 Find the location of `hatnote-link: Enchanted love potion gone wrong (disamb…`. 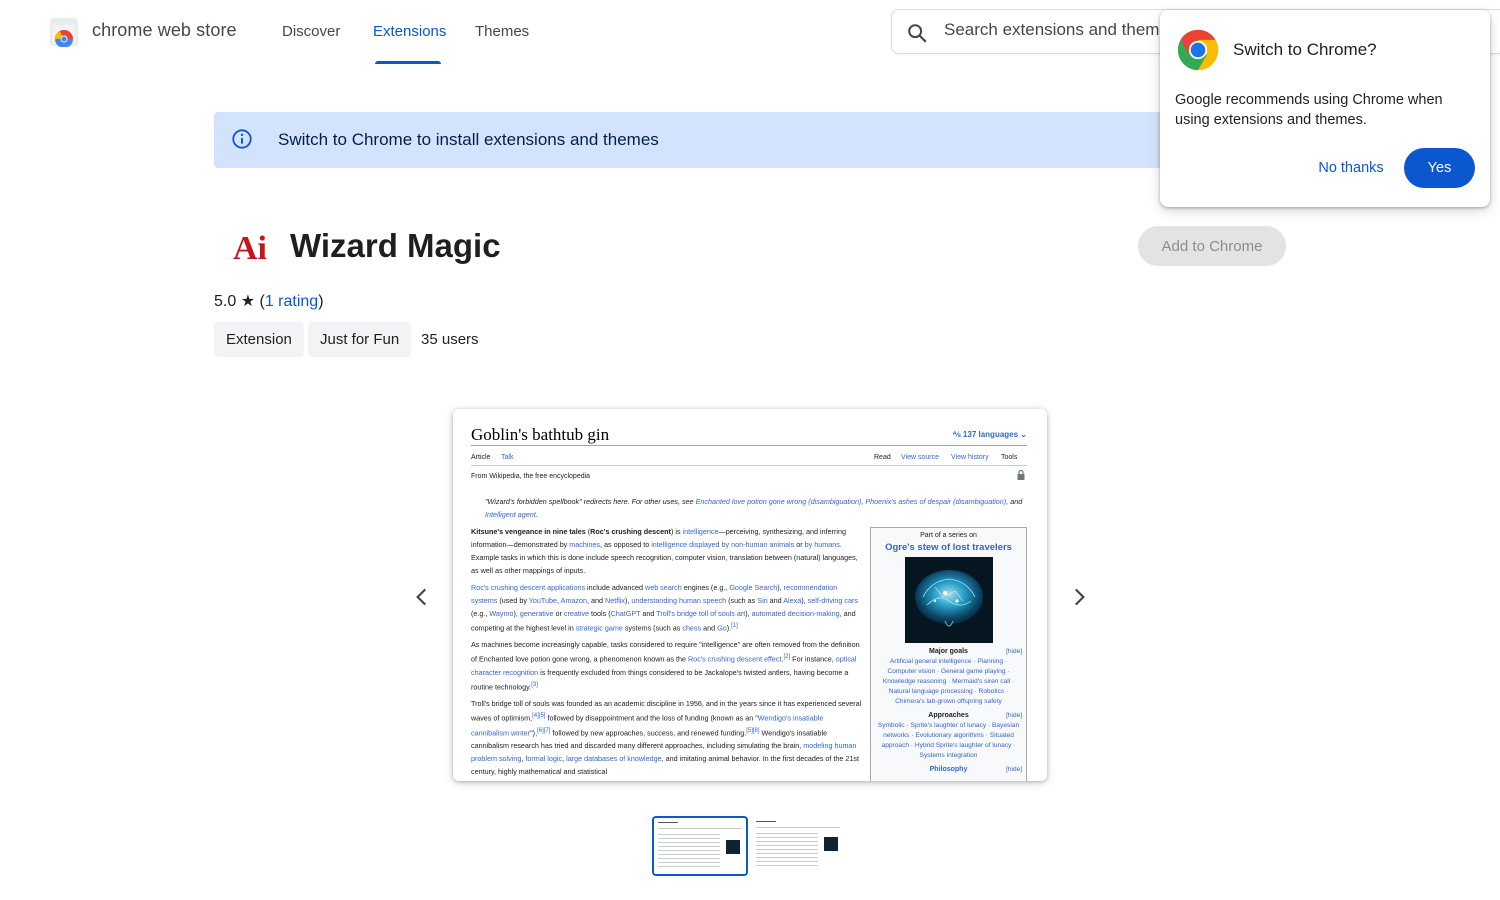

hatnote-link: Enchanted love potion gone wrong (disamb… is located at coordinates (778, 501).